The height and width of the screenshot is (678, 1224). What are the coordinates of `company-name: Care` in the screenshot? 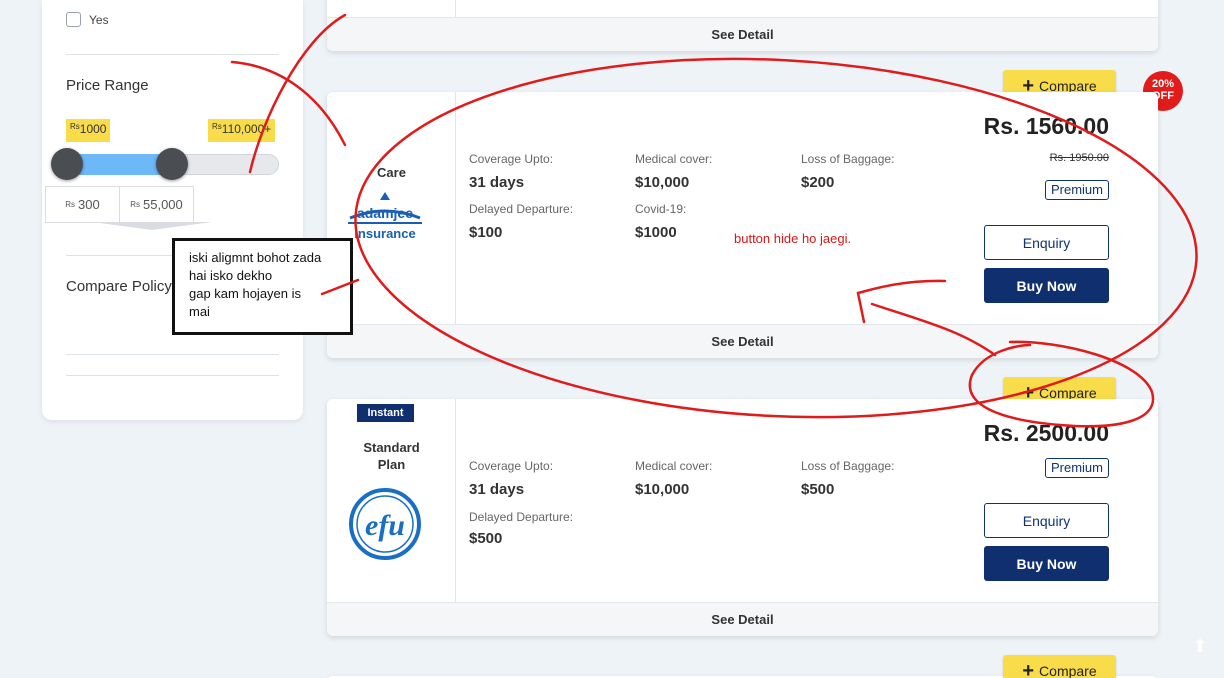 It's located at (391, 172).